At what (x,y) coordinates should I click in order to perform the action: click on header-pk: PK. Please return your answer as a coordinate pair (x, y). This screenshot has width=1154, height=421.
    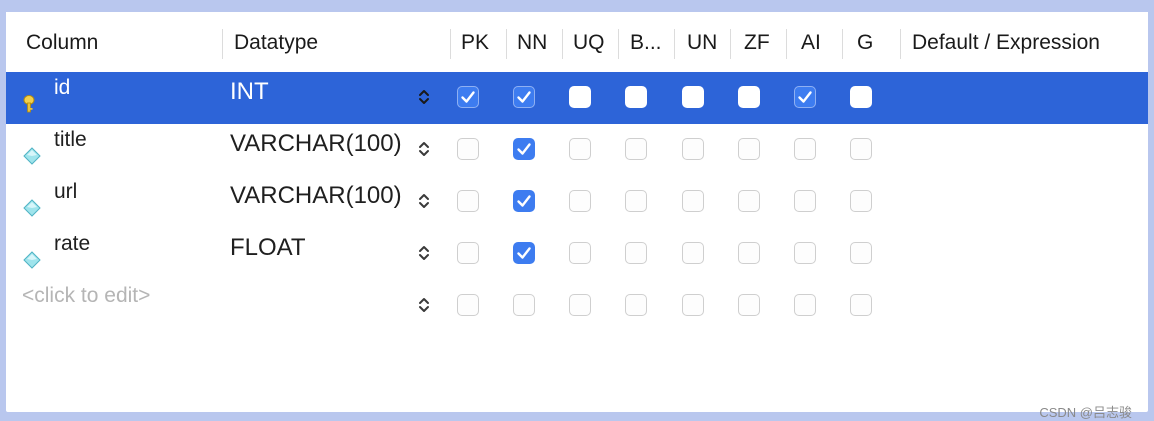
    Looking at the image, I should click on (475, 43).